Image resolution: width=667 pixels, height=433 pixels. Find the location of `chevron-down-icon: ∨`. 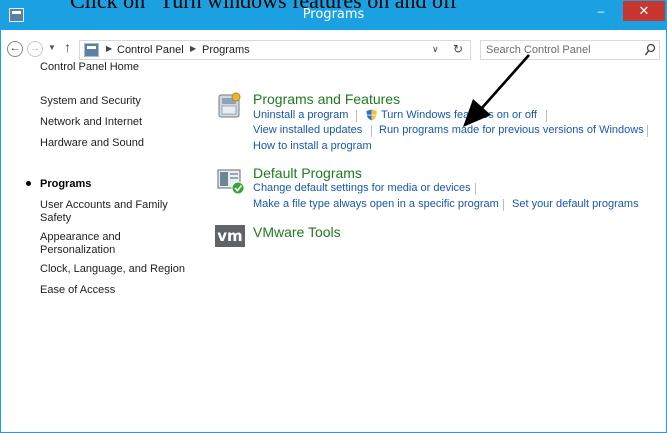

chevron-down-icon: ∨ is located at coordinates (435, 49).